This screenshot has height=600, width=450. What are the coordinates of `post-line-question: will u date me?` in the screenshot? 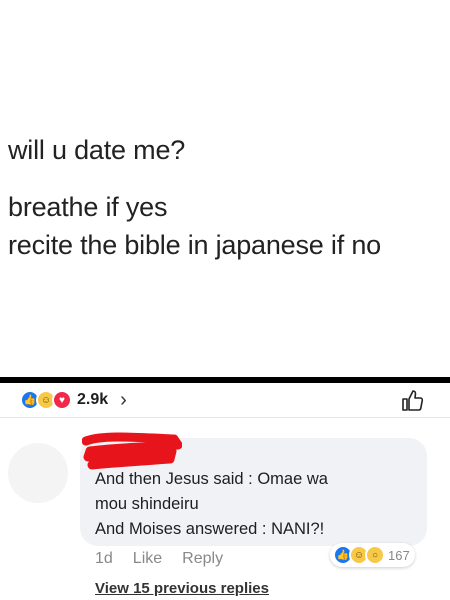 It's located at (97, 150).